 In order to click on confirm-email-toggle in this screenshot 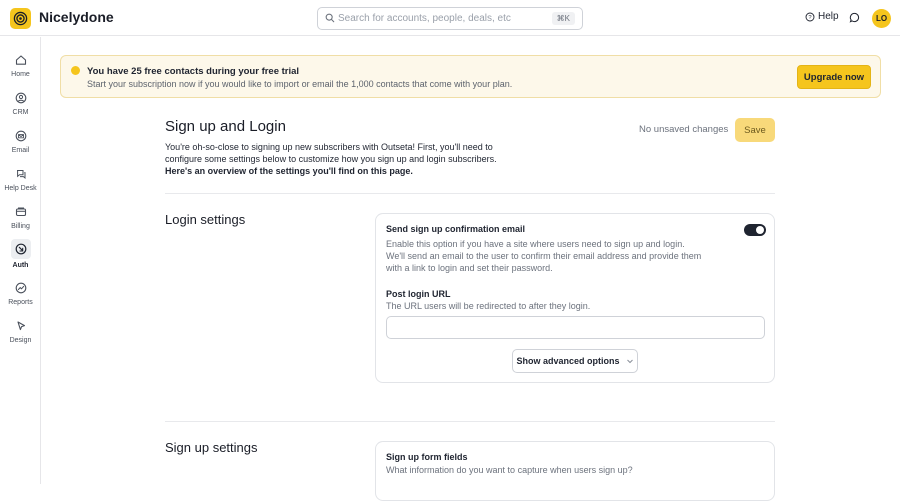, I will do `click(755, 230)`.